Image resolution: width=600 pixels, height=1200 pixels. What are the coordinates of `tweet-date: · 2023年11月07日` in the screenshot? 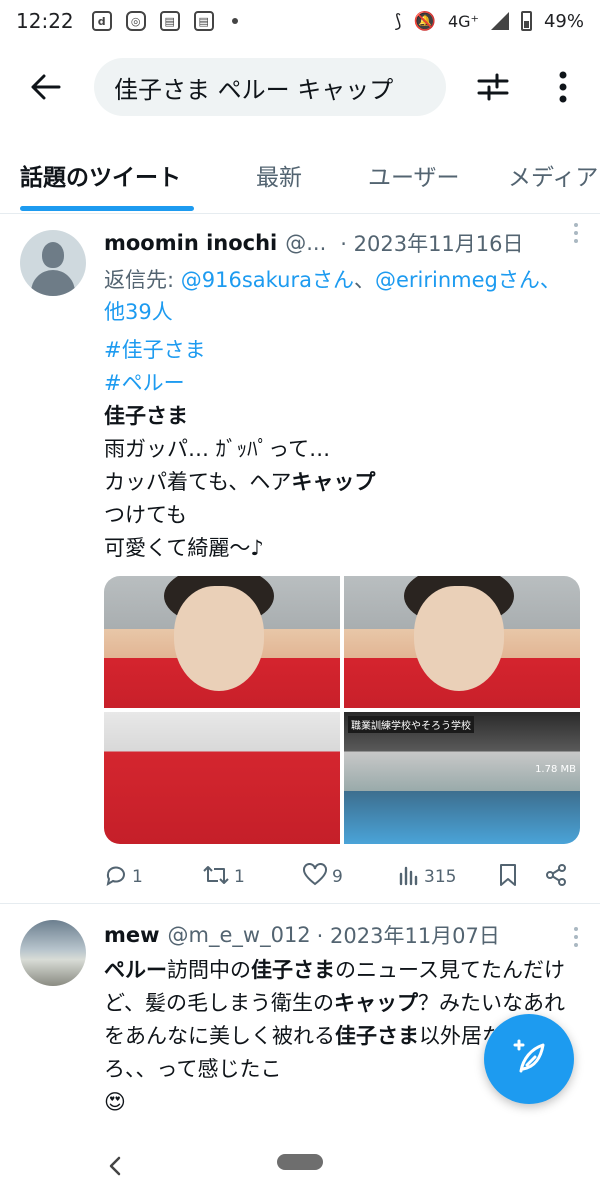 It's located at (408, 935).